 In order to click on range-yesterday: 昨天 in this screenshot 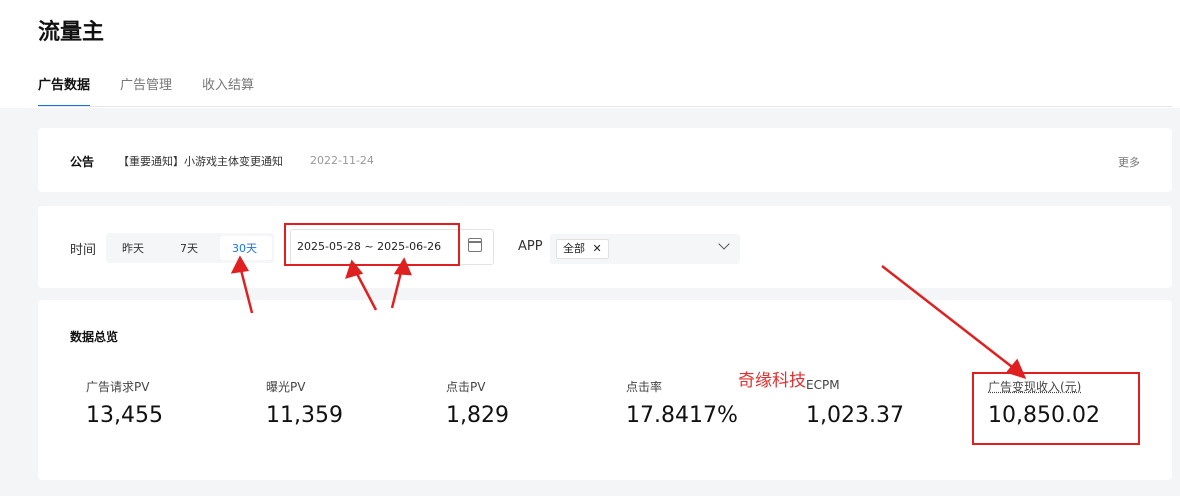, I will do `click(133, 248)`.